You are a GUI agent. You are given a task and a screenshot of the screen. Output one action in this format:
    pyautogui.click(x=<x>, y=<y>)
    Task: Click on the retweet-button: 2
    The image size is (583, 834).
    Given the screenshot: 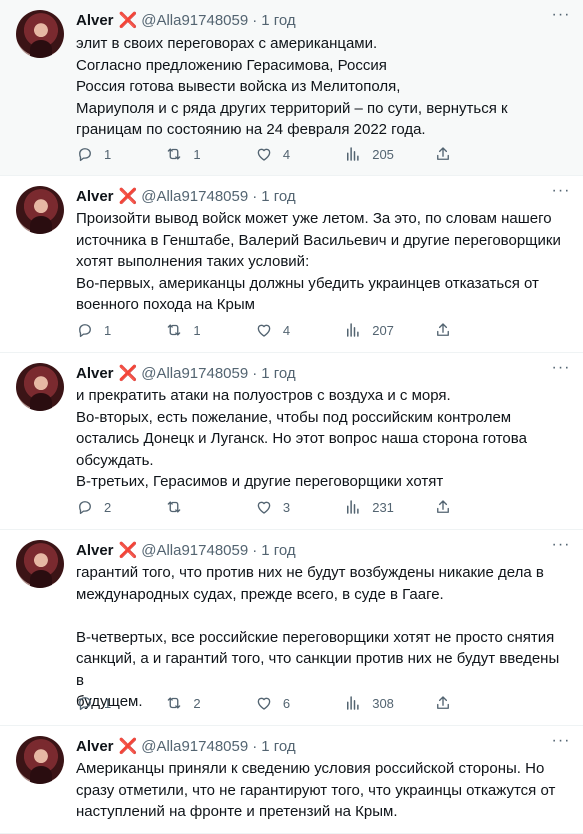 What is the action you would take?
    pyautogui.click(x=209, y=703)
    